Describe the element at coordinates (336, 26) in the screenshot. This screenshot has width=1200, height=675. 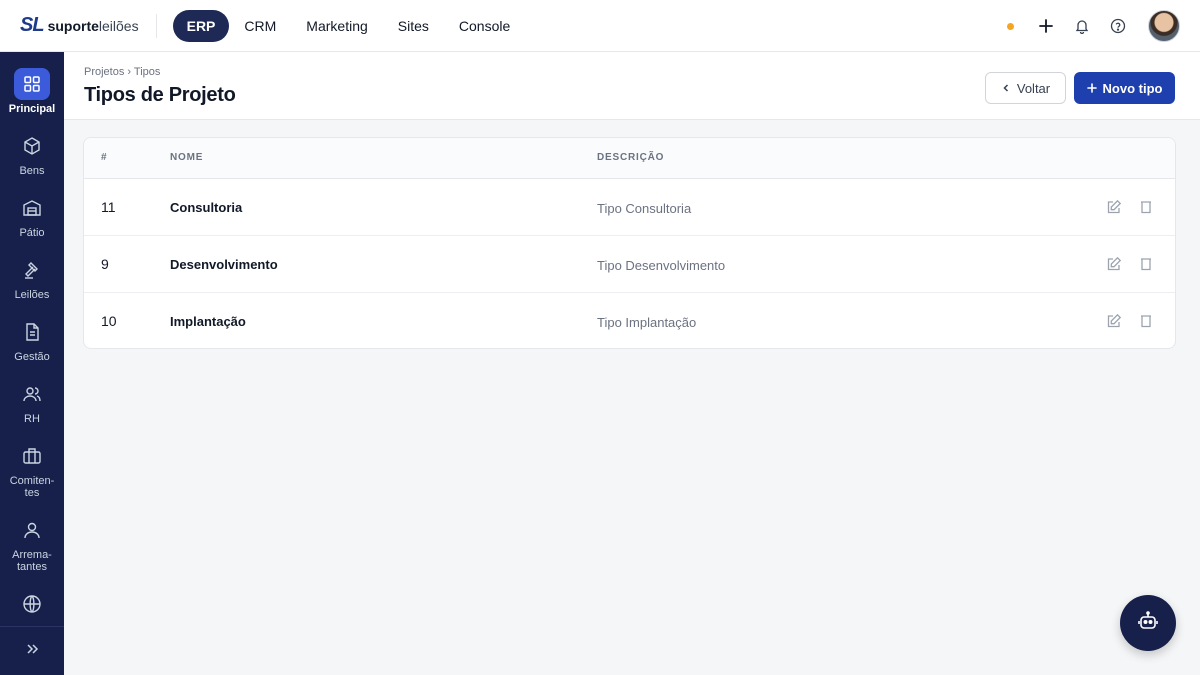
I see `tab-marketing: Marketing` at that location.